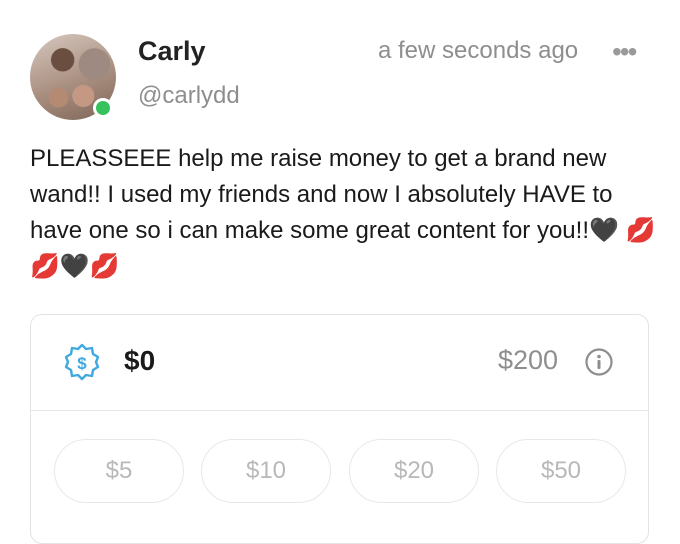 Image resolution: width=680 pixels, height=544 pixels. What do you see at coordinates (103, 108) in the screenshot?
I see `online-status-indicator` at bounding box center [103, 108].